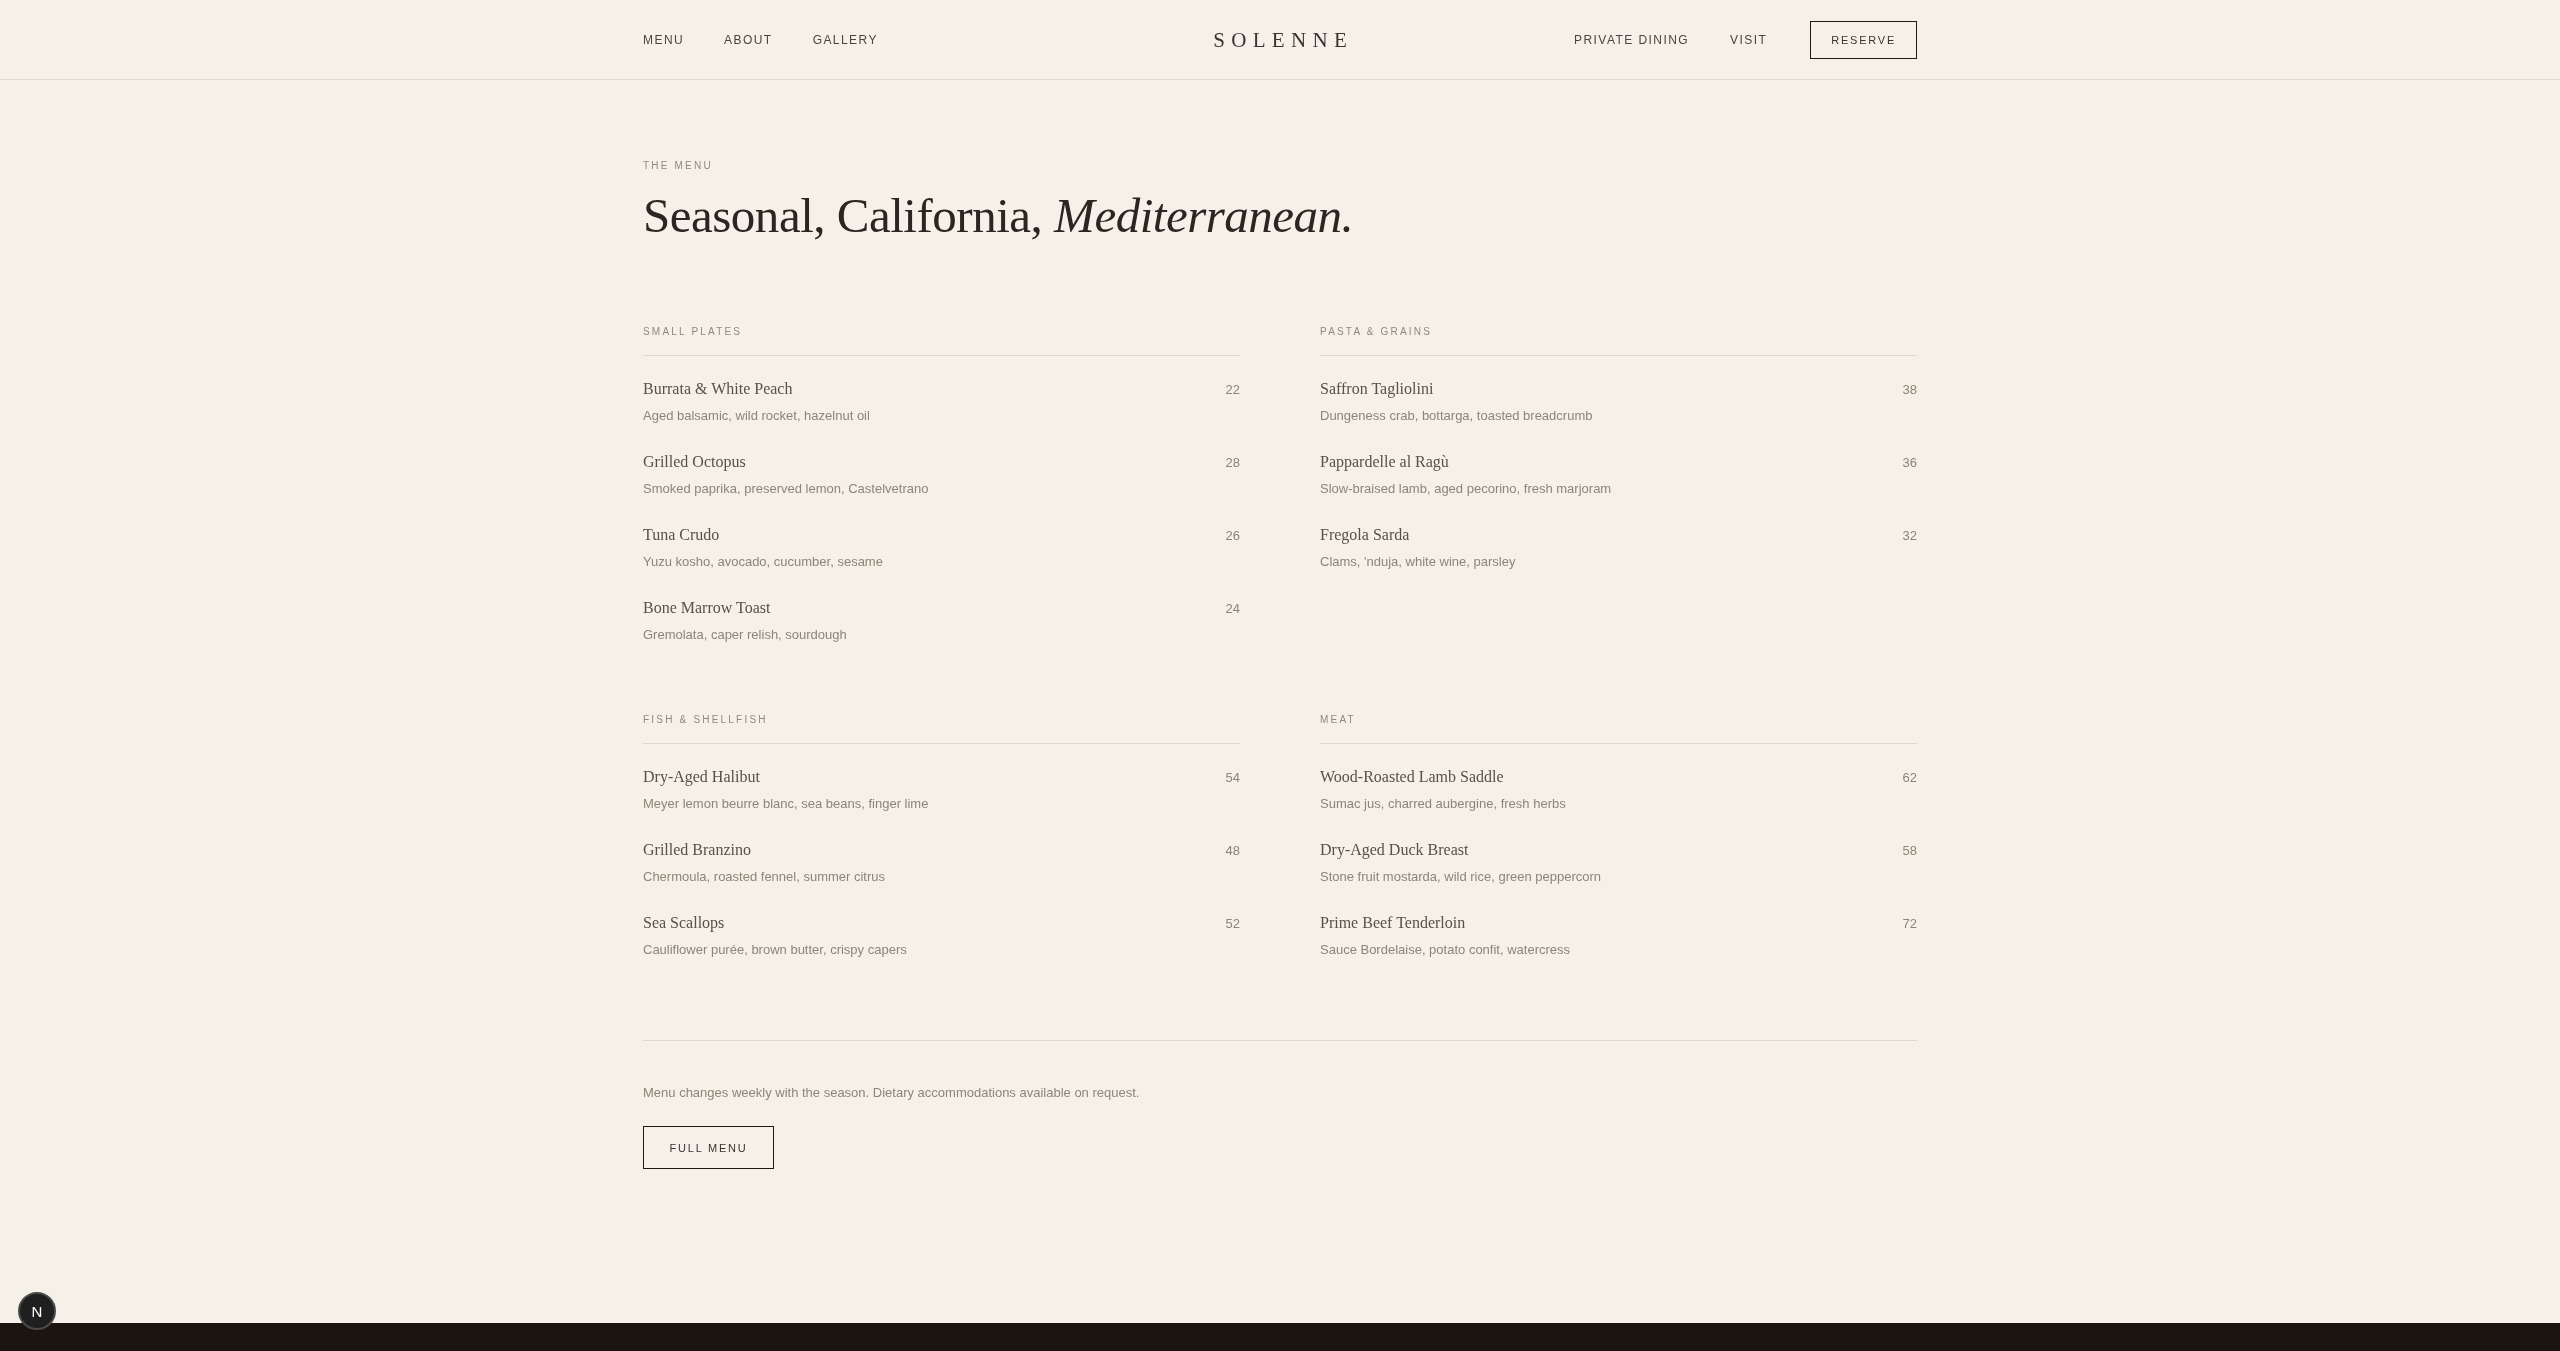 The image size is (2560, 1351). What do you see at coordinates (678, 166) in the screenshot?
I see `section-eyebrow: THE MENU` at bounding box center [678, 166].